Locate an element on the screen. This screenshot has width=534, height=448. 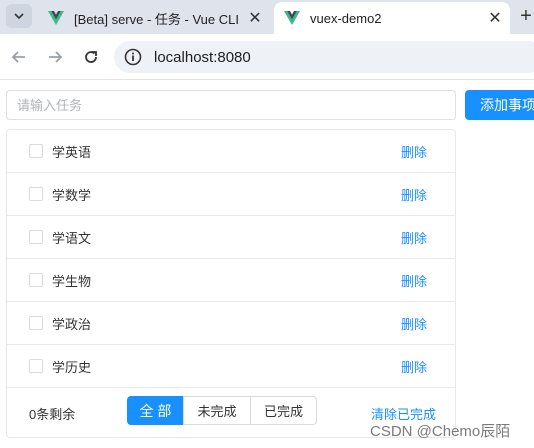
remaining-count: 0条剩余 is located at coordinates (52, 414).